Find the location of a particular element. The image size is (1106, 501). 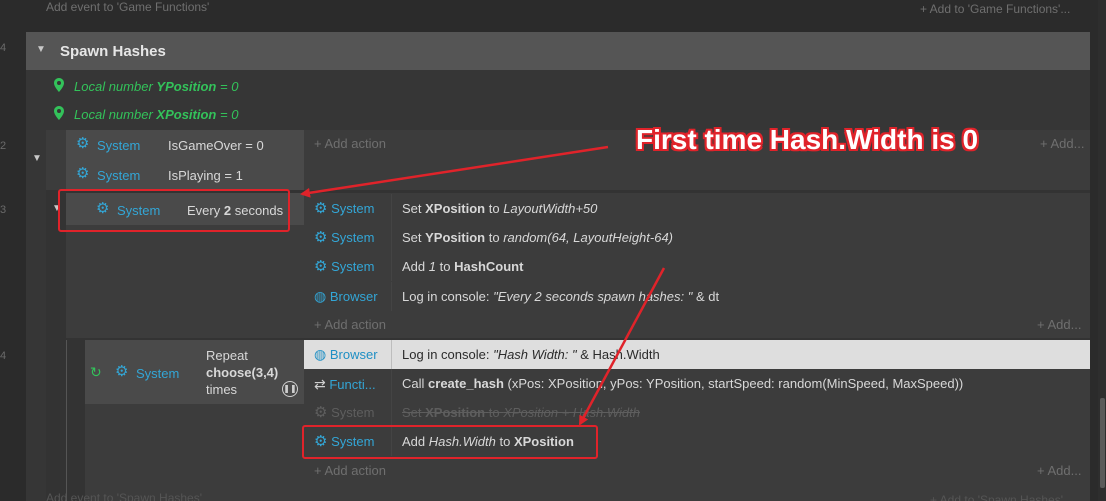

arrow-to-action is located at coordinates (622, 346).